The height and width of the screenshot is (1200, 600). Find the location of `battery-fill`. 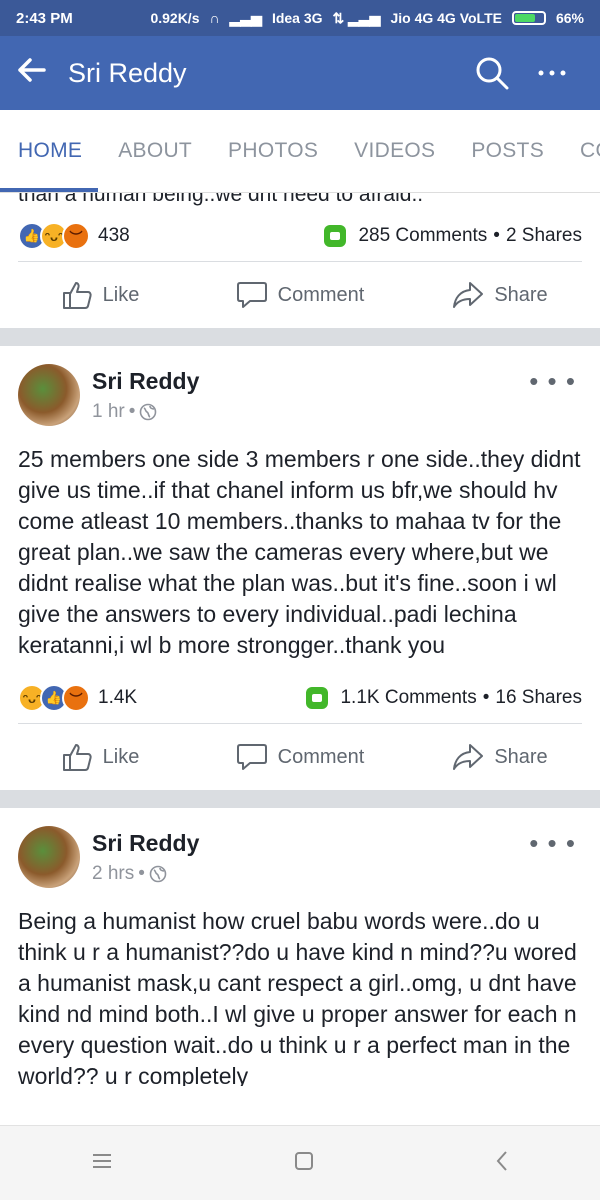

battery-fill is located at coordinates (524, 18).